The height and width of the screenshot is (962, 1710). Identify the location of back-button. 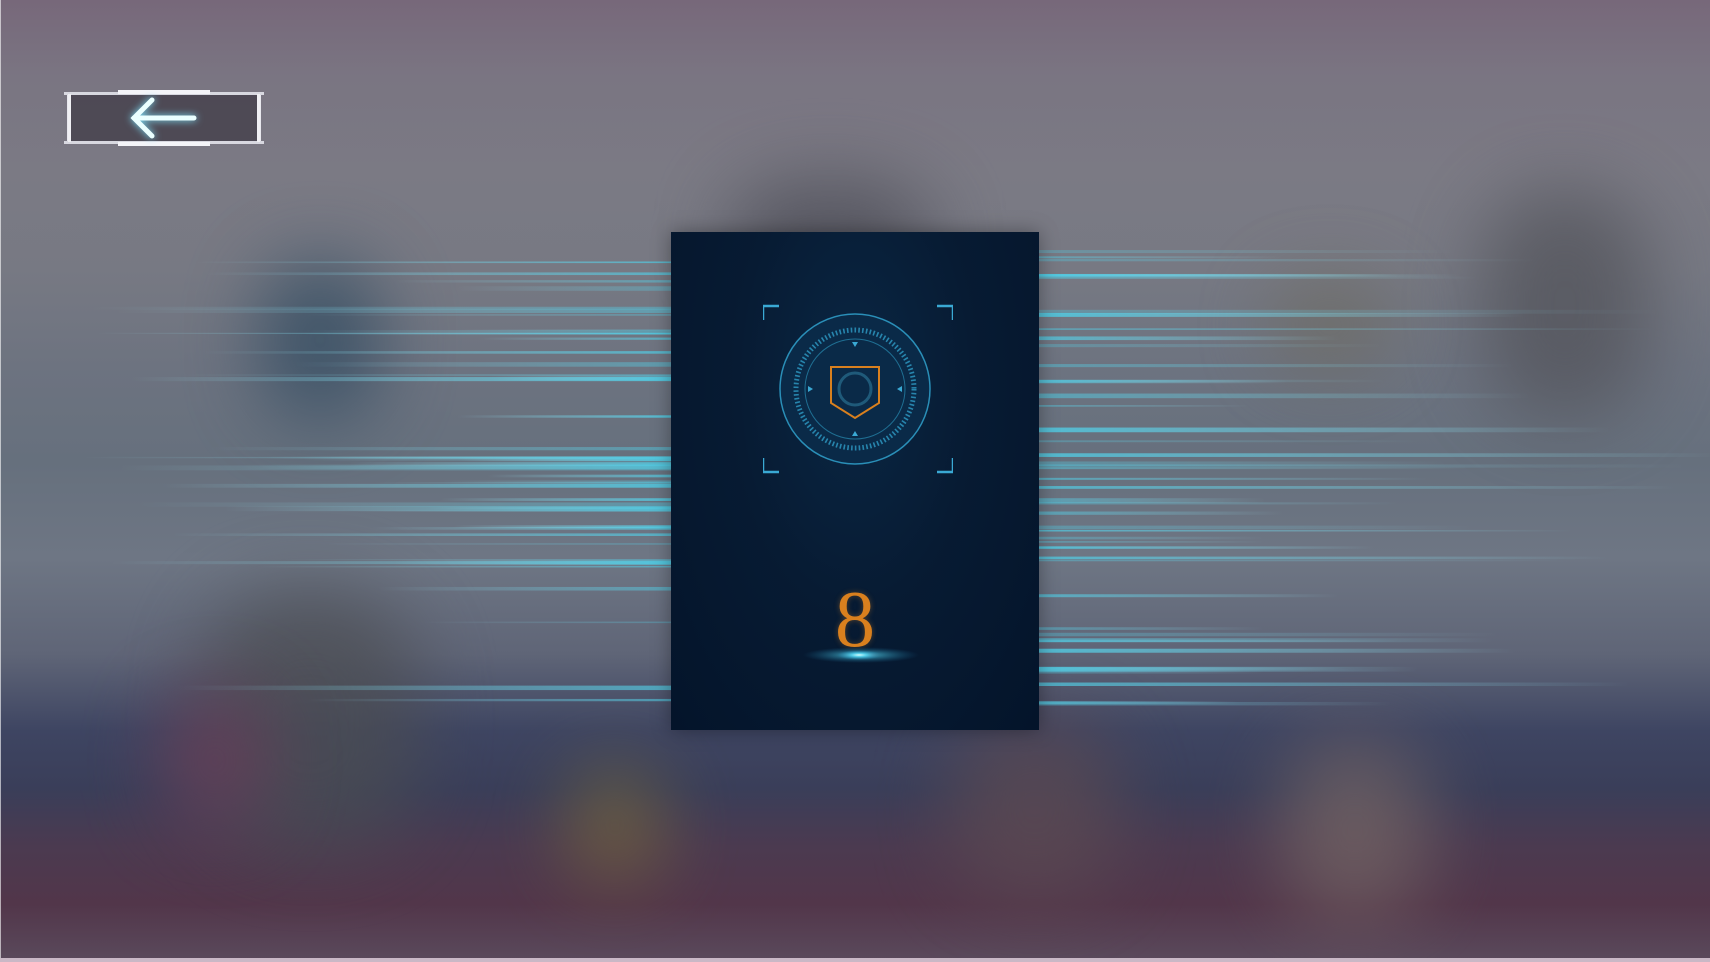
(164, 118).